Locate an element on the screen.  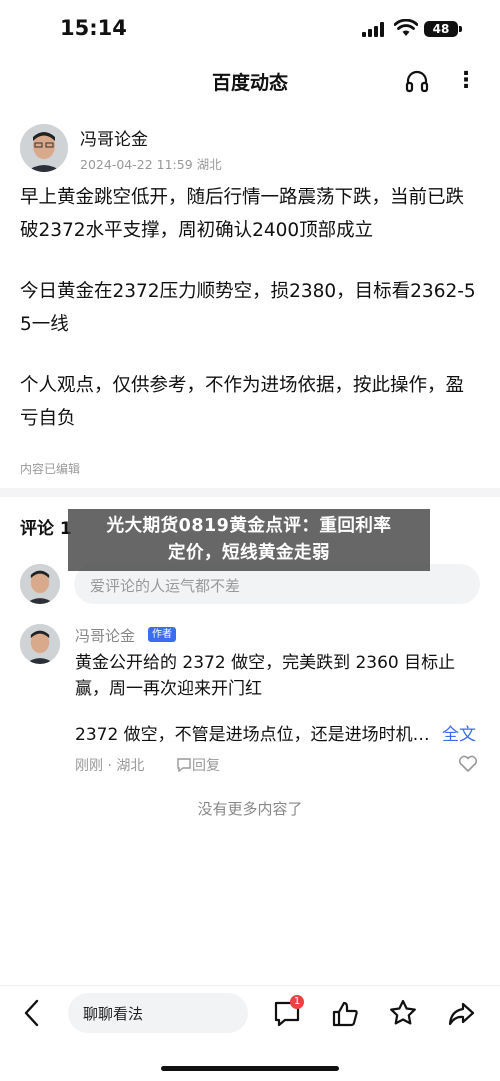
battery-nub is located at coordinates (460, 29).